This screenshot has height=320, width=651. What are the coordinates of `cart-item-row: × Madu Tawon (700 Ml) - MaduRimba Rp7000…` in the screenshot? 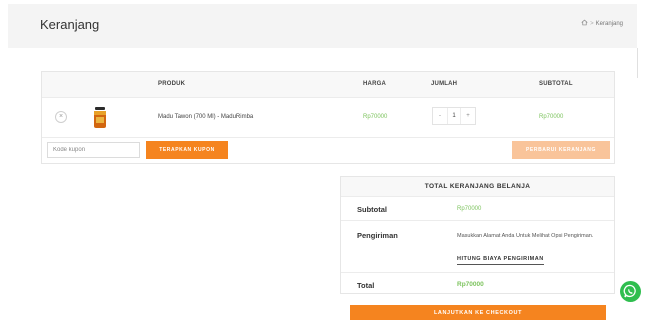 It's located at (328, 118).